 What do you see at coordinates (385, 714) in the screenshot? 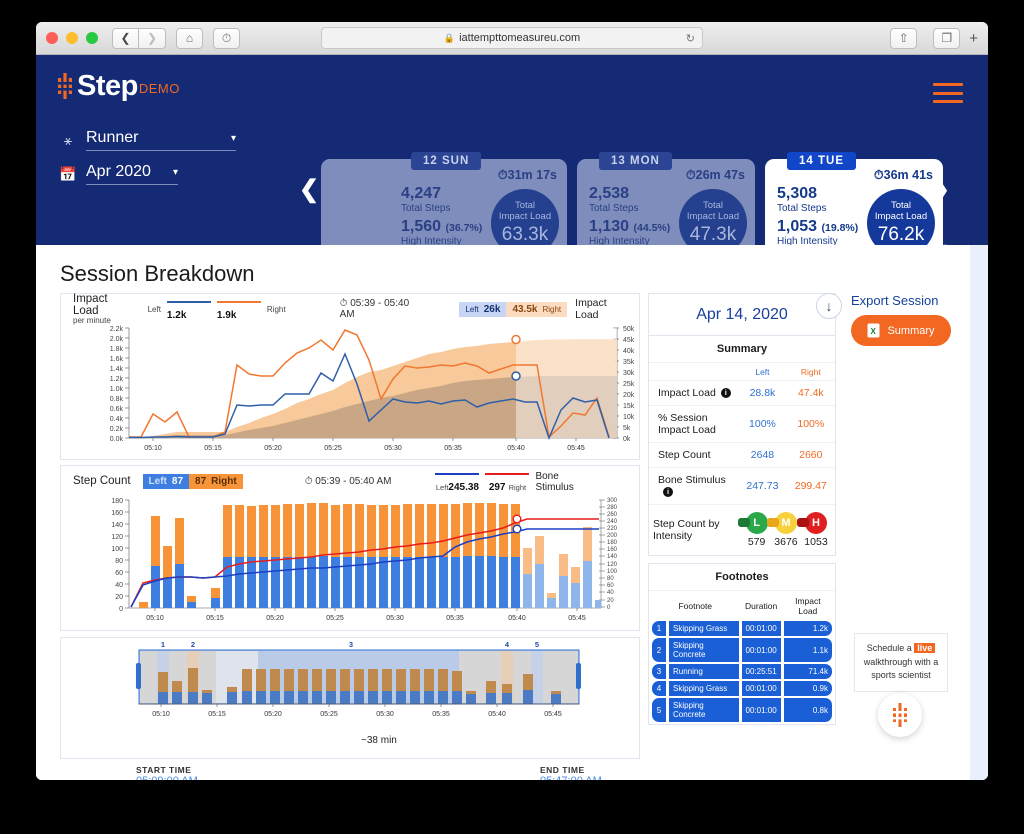
I see `svg-text: 05:30` at bounding box center [385, 714].